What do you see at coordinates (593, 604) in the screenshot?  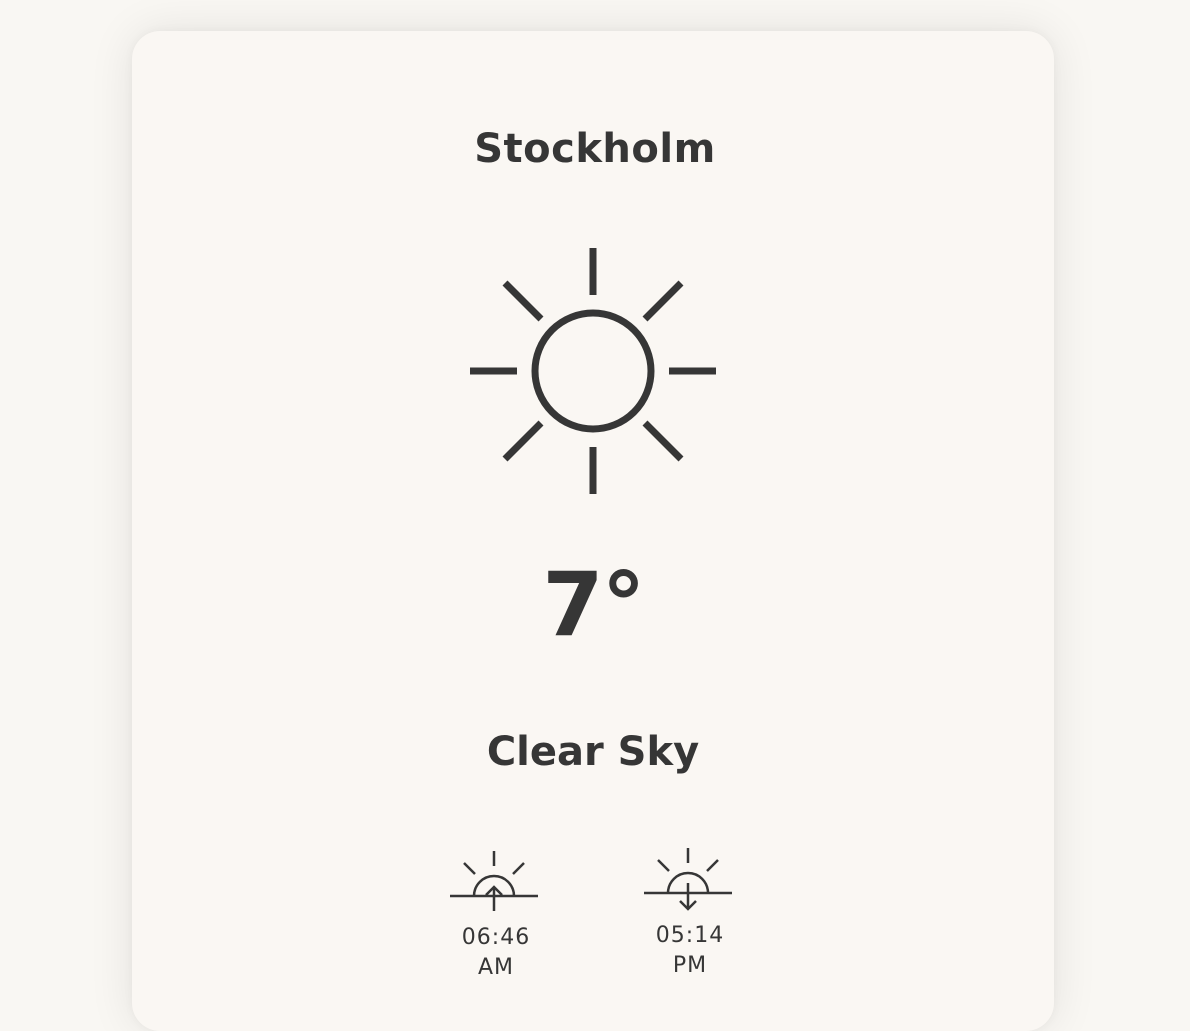 I see `temperature: 7°` at bounding box center [593, 604].